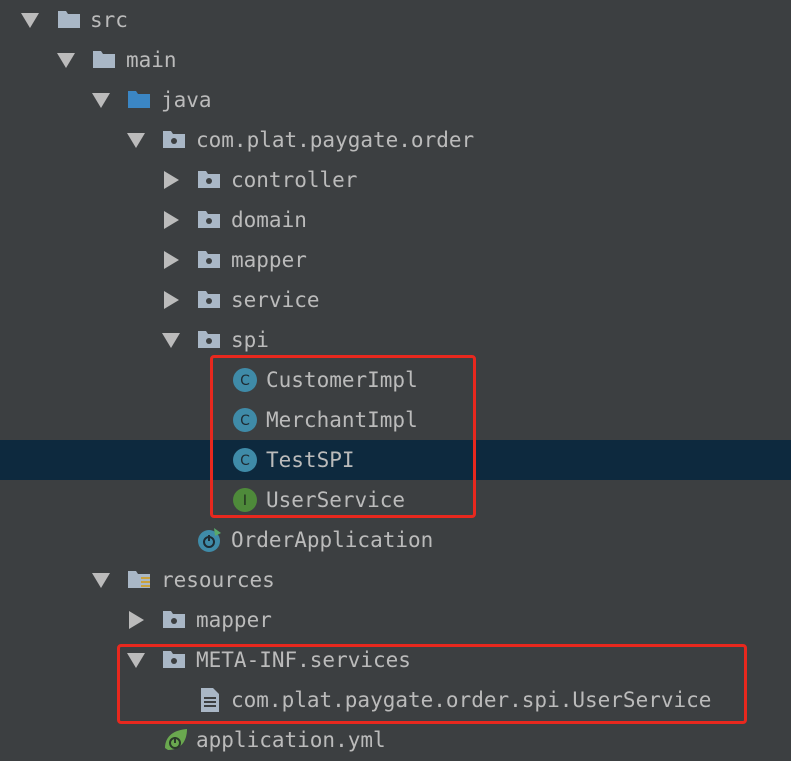 Image resolution: width=791 pixels, height=761 pixels. Describe the element at coordinates (294, 180) in the screenshot. I see `tree-label-controller: controller` at that location.